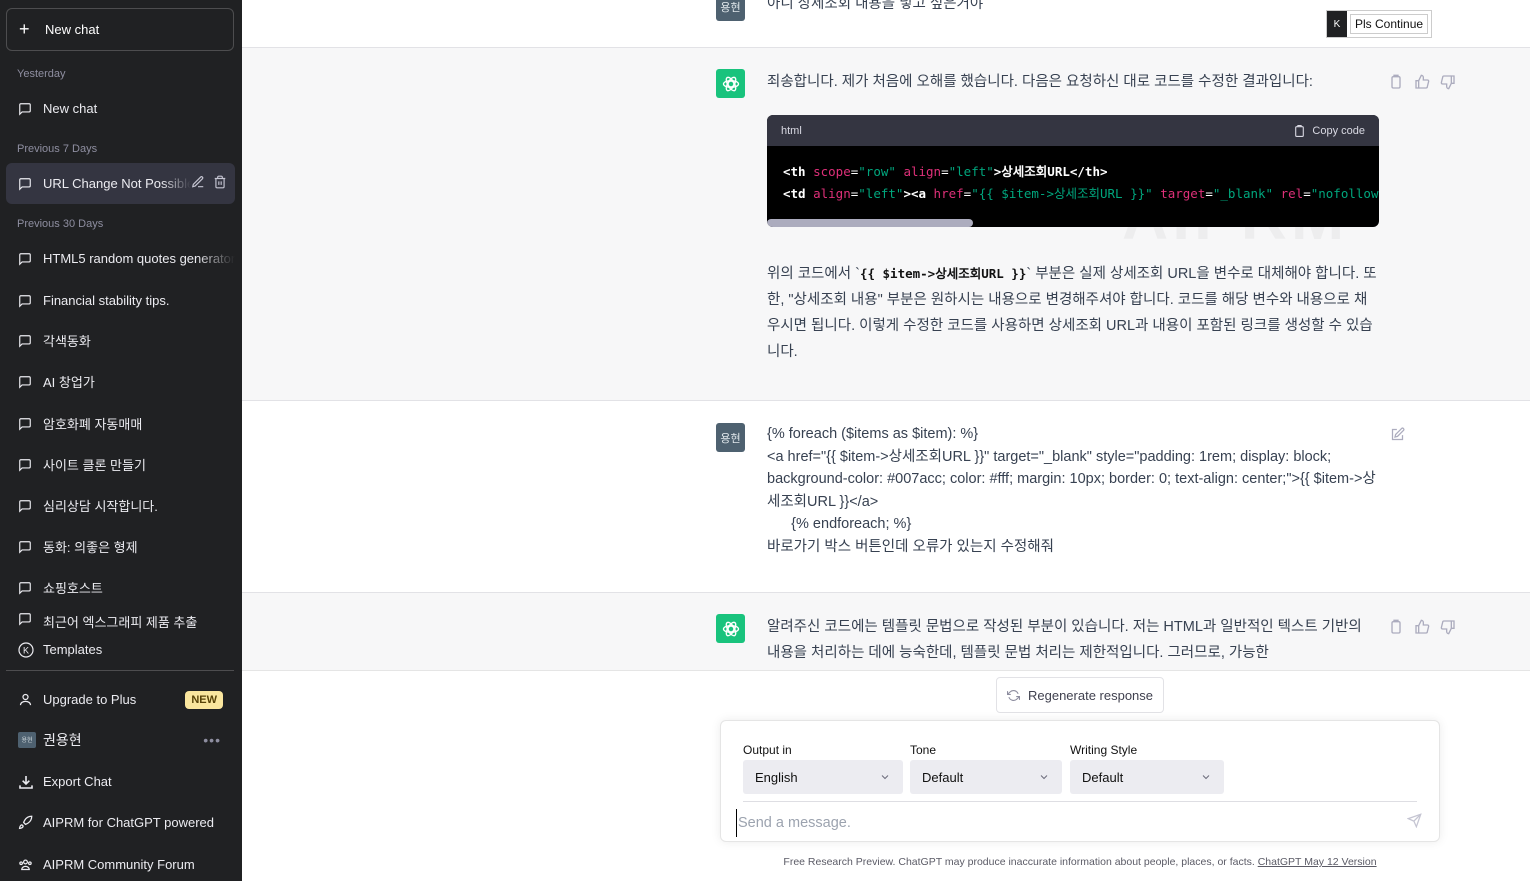 Image resolution: width=1530 pixels, height=881 pixels. I want to click on export-chat-button: Export Chat, so click(120, 781).